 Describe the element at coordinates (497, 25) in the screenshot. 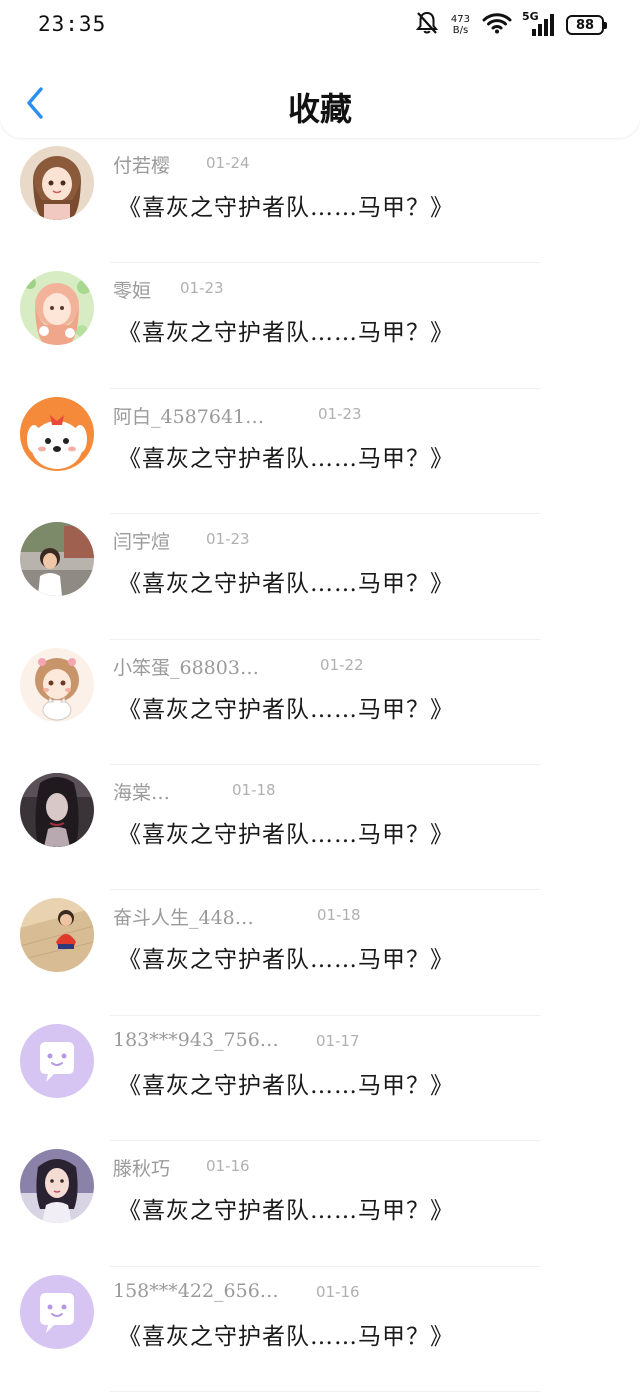

I see `wifi-icon` at that location.